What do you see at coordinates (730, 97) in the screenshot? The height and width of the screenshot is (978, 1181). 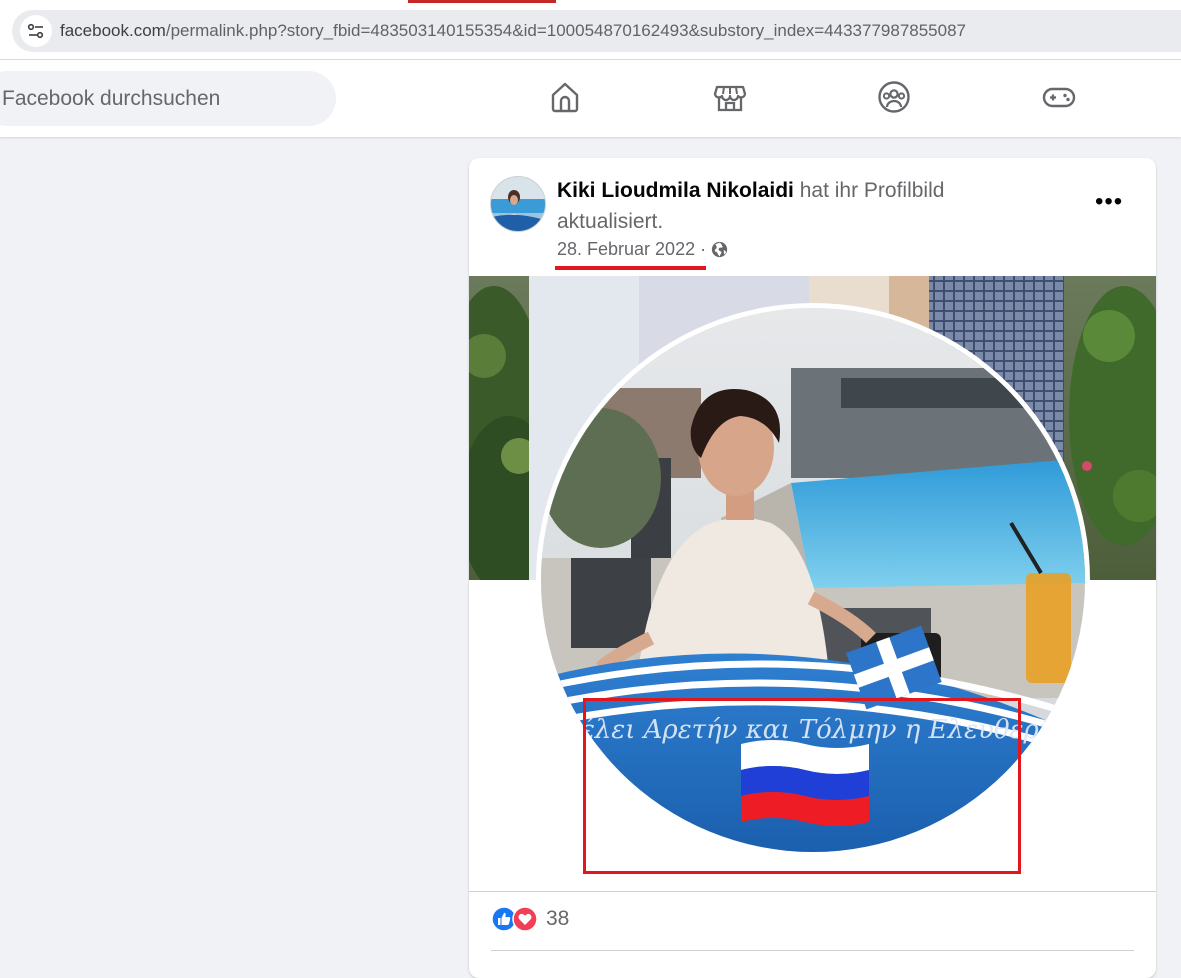 I see `marketplace-icon` at bounding box center [730, 97].